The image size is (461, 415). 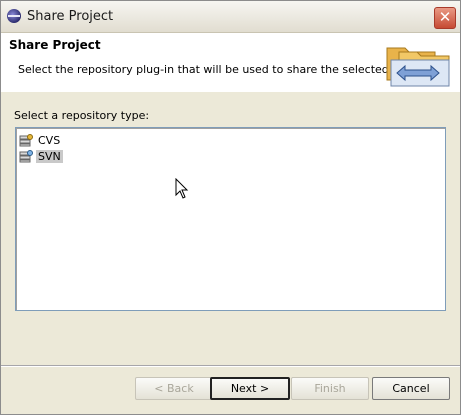 What do you see at coordinates (49, 140) in the screenshot?
I see `list-item-label: CVS` at bounding box center [49, 140].